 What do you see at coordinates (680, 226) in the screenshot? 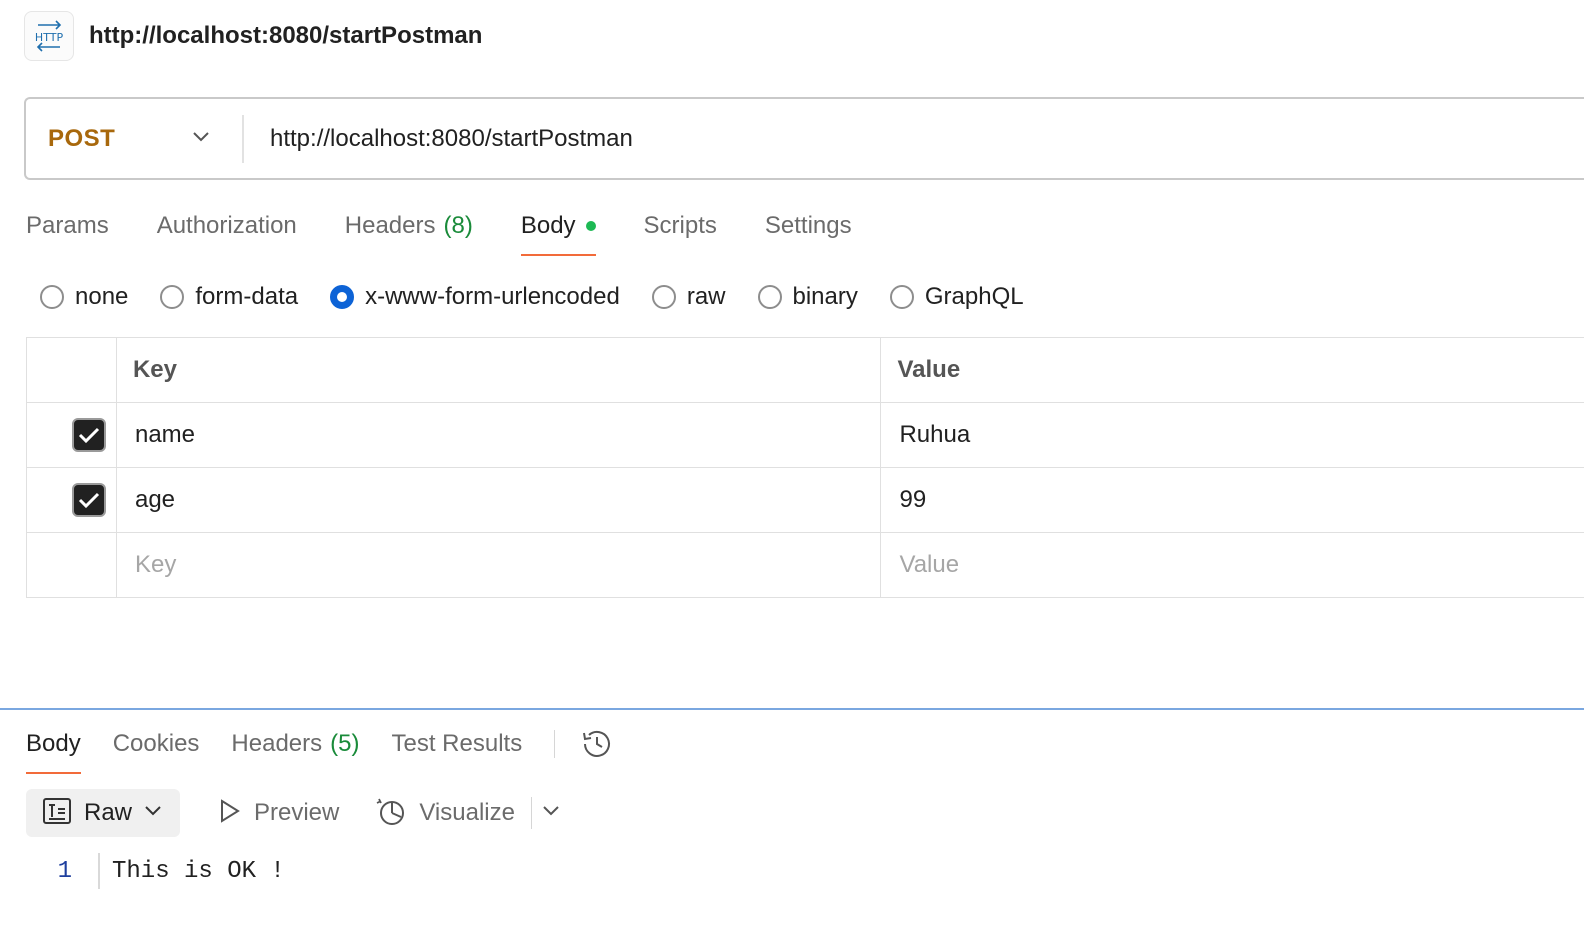
I see `tab-scripts: Scripts` at bounding box center [680, 226].